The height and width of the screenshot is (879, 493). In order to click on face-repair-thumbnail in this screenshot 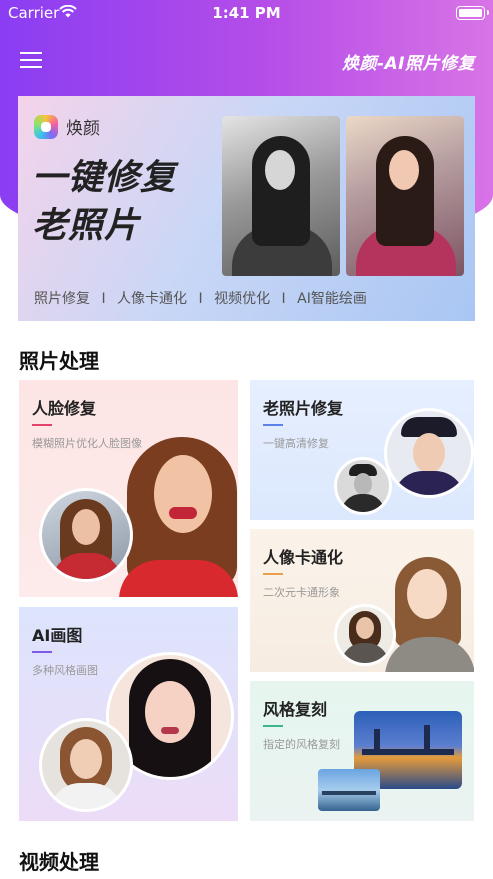, I will do `click(86, 535)`.